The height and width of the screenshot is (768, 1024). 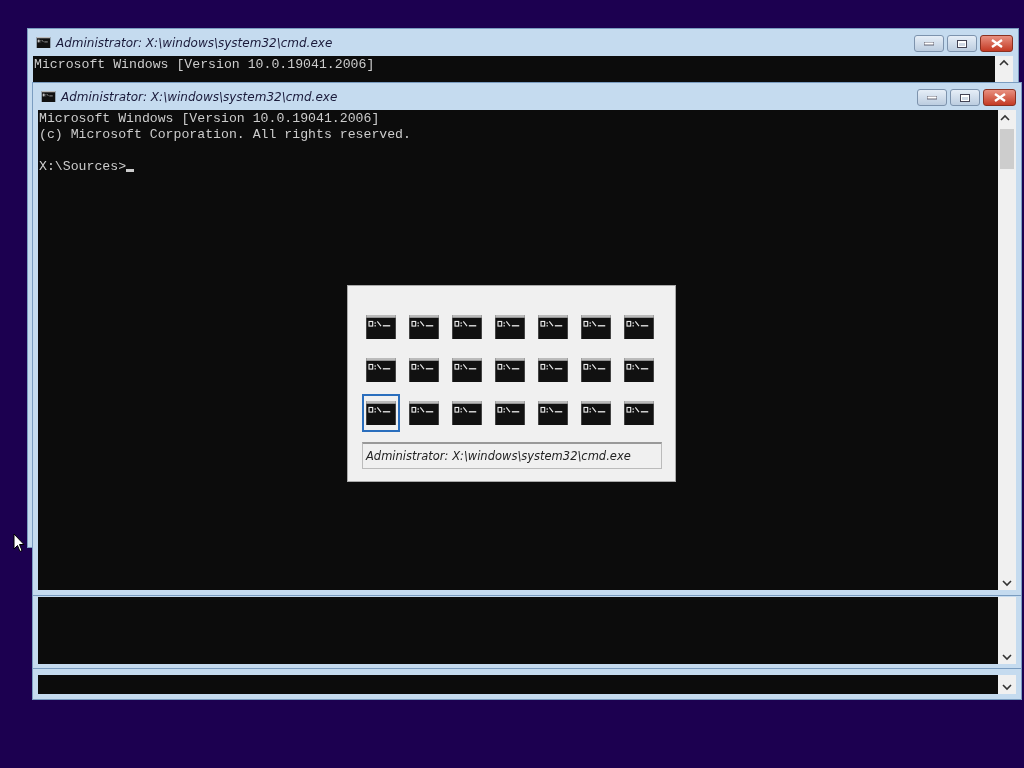 What do you see at coordinates (518, 167) in the screenshot?
I see `console-prompt: X:\Sources>` at bounding box center [518, 167].